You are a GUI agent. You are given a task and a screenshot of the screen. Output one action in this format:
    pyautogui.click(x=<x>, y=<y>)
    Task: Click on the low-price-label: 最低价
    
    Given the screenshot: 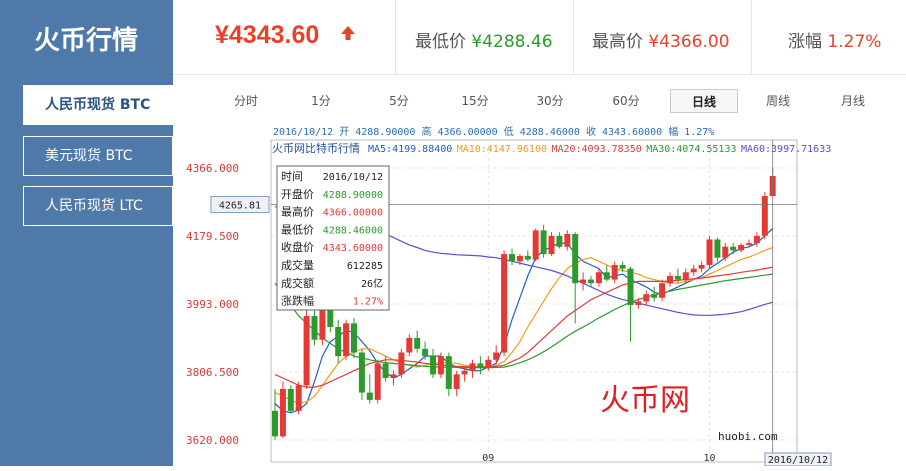 What is the action you would take?
    pyautogui.click(x=440, y=42)
    